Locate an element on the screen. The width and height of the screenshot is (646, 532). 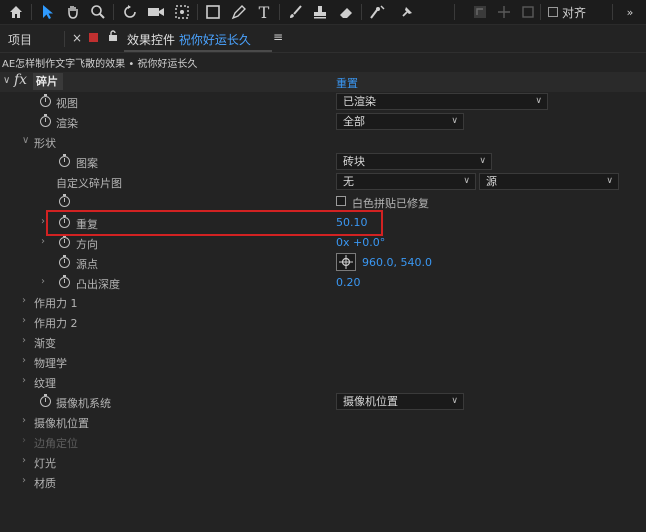
group-label: 材质 is located at coordinates (45, 483).